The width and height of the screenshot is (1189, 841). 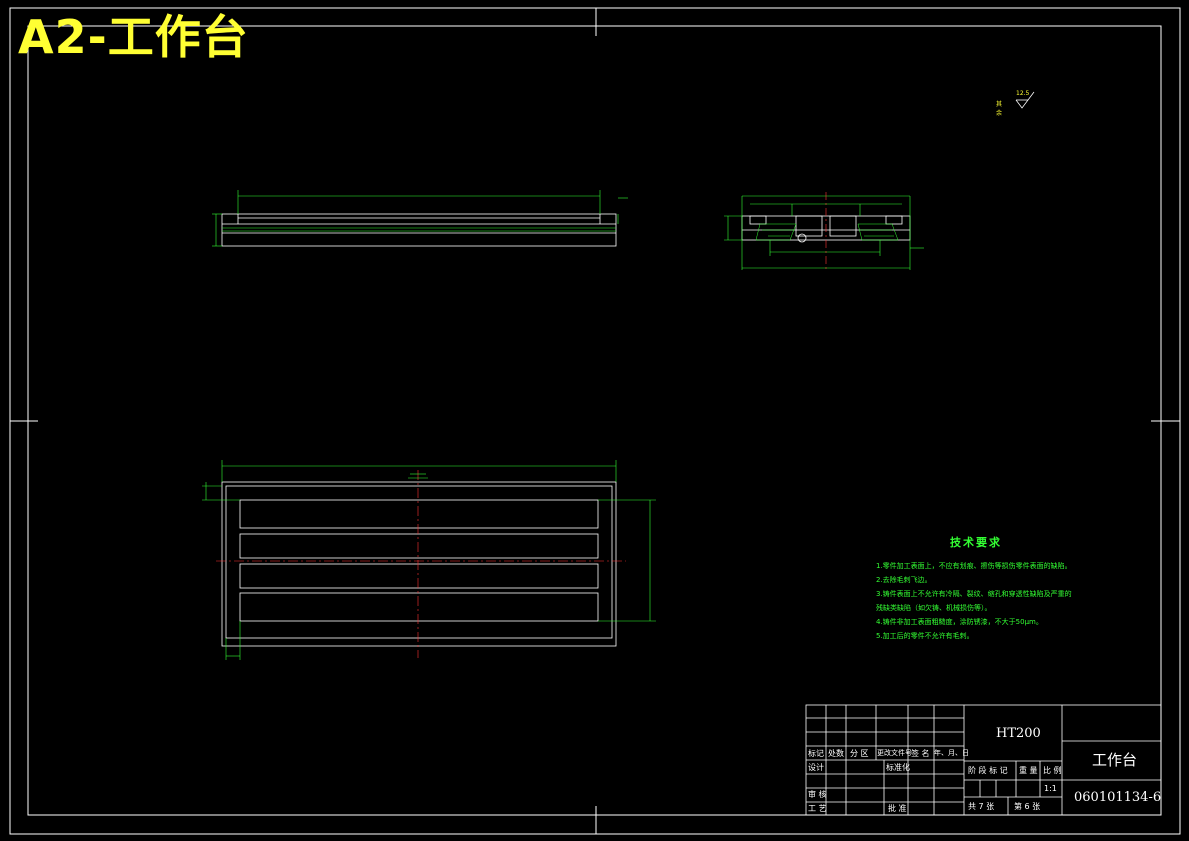 What do you see at coordinates (1023, 93) in the screenshot?
I see `roughness-value: 12.5` at bounding box center [1023, 93].